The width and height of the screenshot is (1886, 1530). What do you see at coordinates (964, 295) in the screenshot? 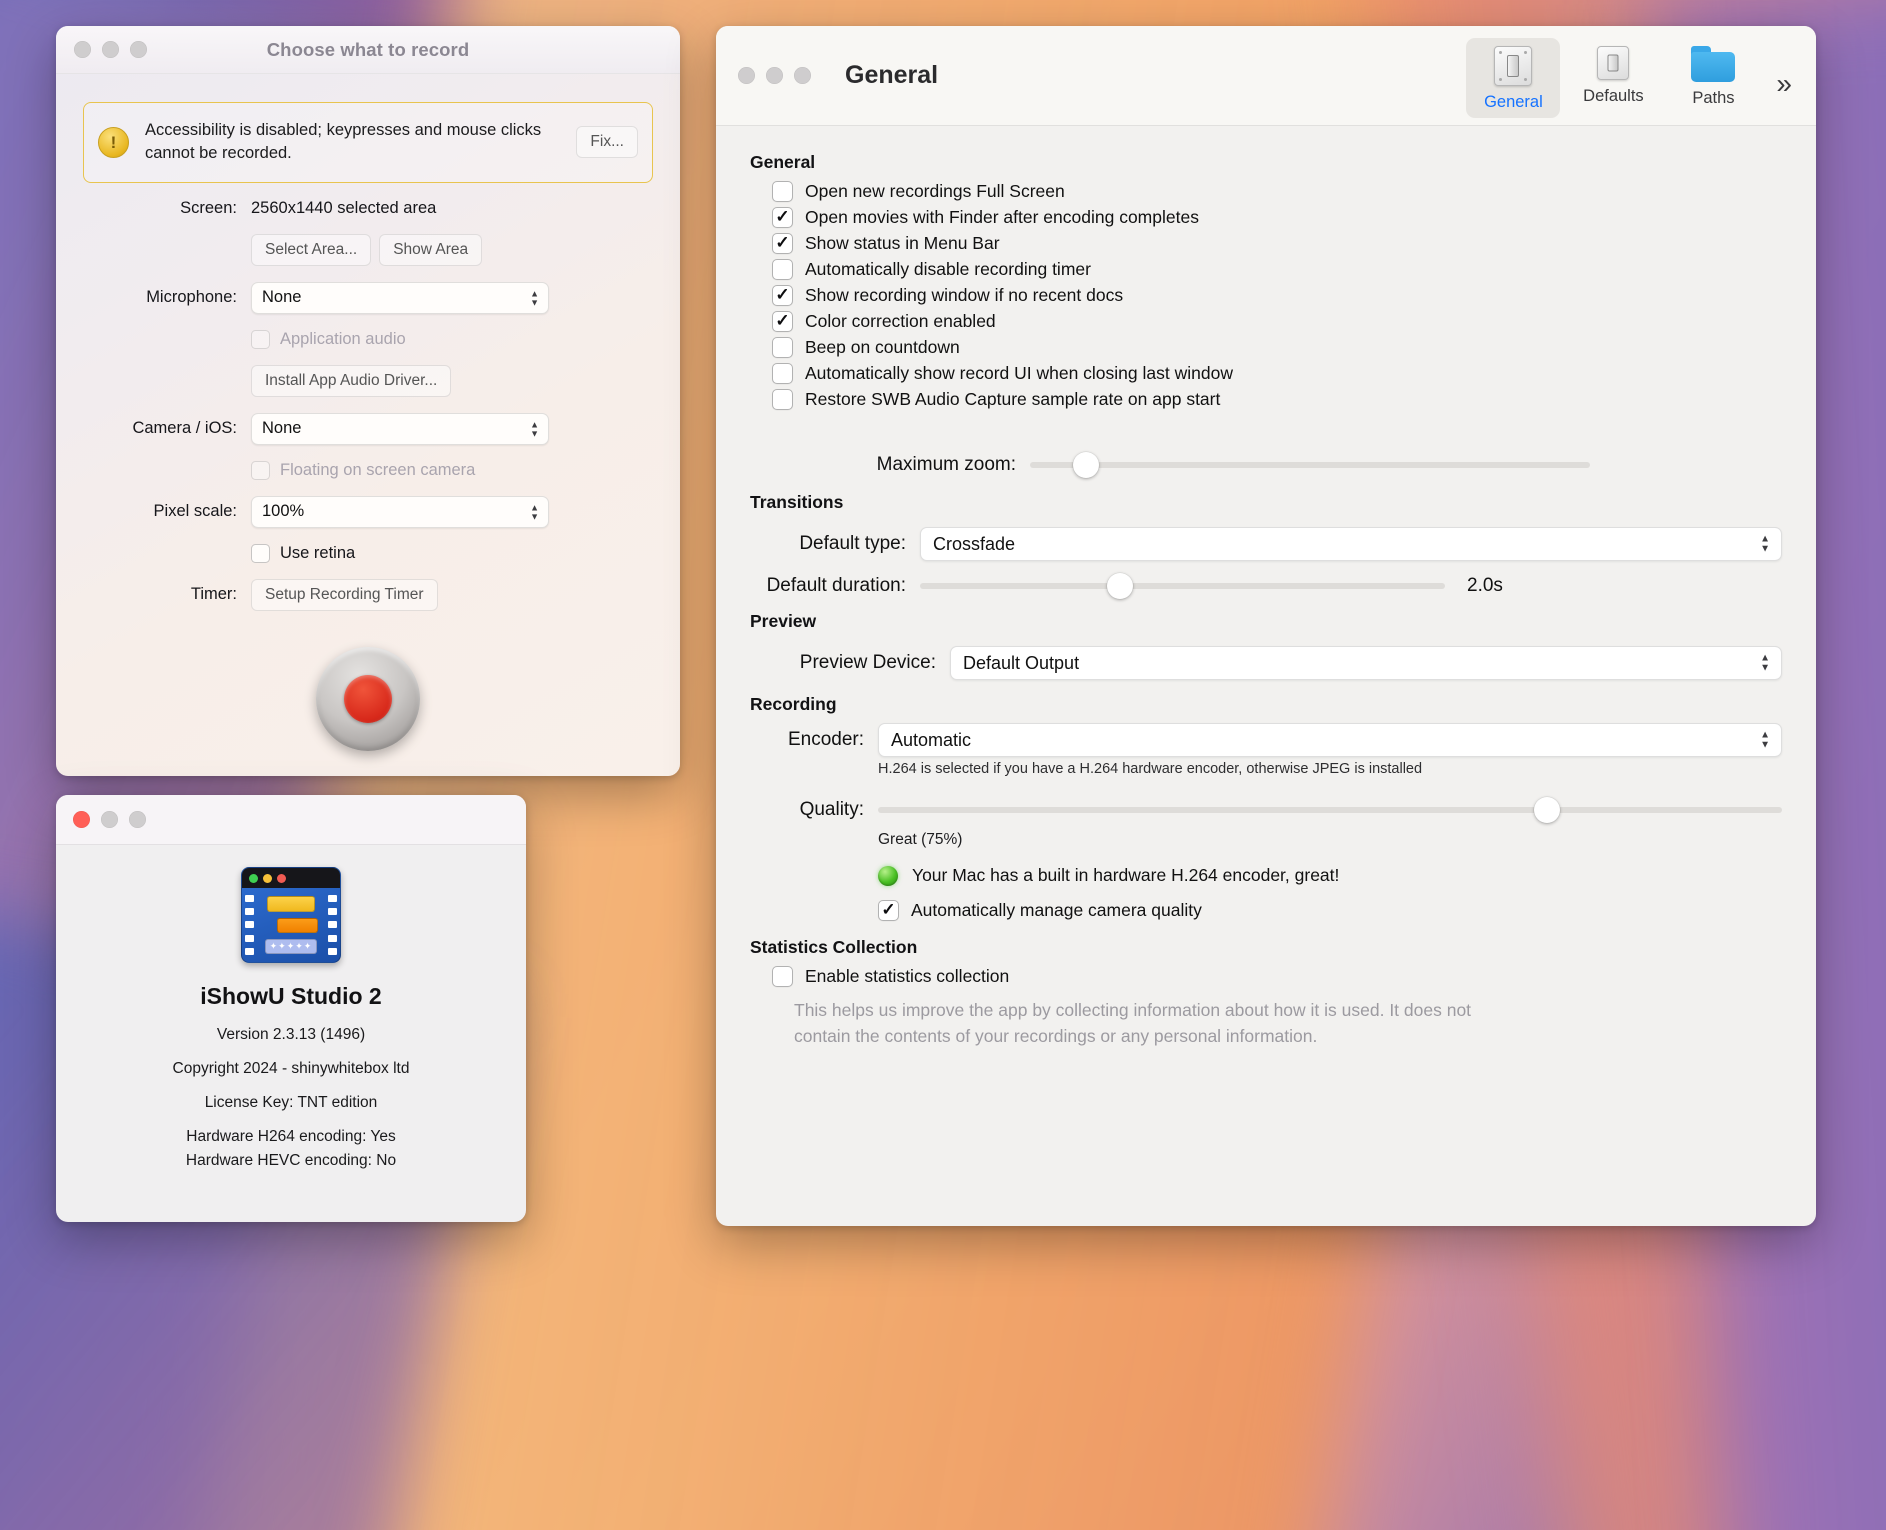
I see `option-label: Show recording window if no recent docs` at bounding box center [964, 295].